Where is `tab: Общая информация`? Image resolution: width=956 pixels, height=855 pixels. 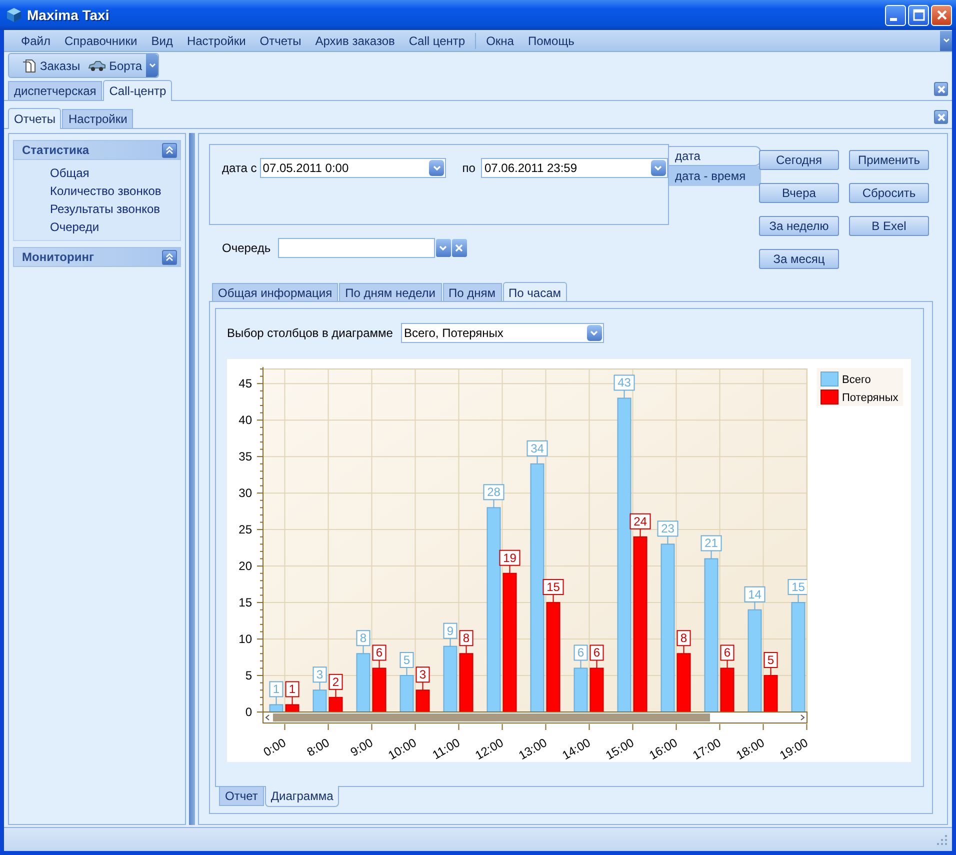 tab: Общая информация is located at coordinates (275, 292).